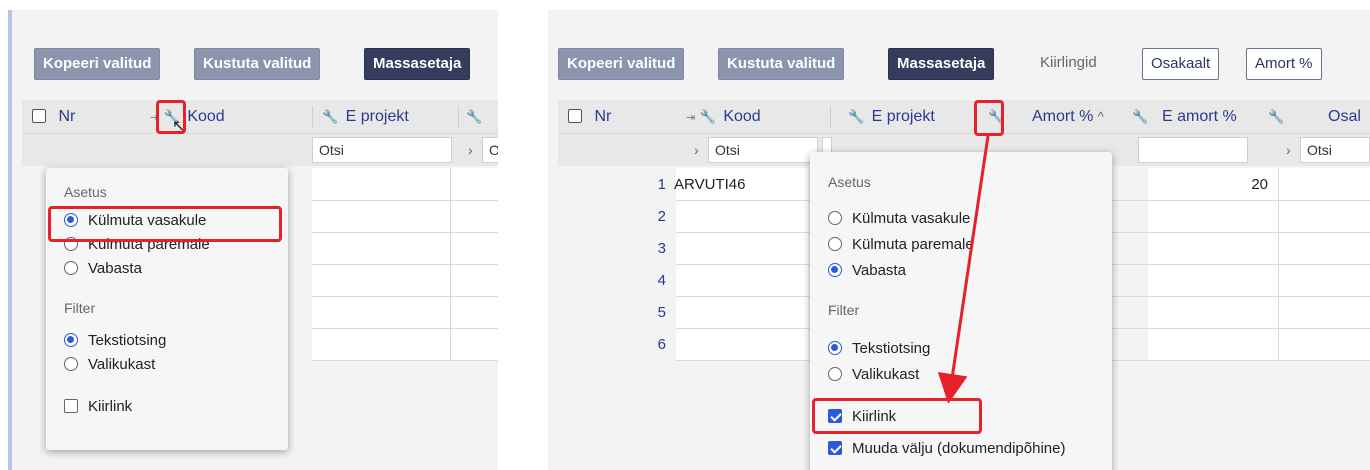  I want to click on checkbox, so click(71, 406).